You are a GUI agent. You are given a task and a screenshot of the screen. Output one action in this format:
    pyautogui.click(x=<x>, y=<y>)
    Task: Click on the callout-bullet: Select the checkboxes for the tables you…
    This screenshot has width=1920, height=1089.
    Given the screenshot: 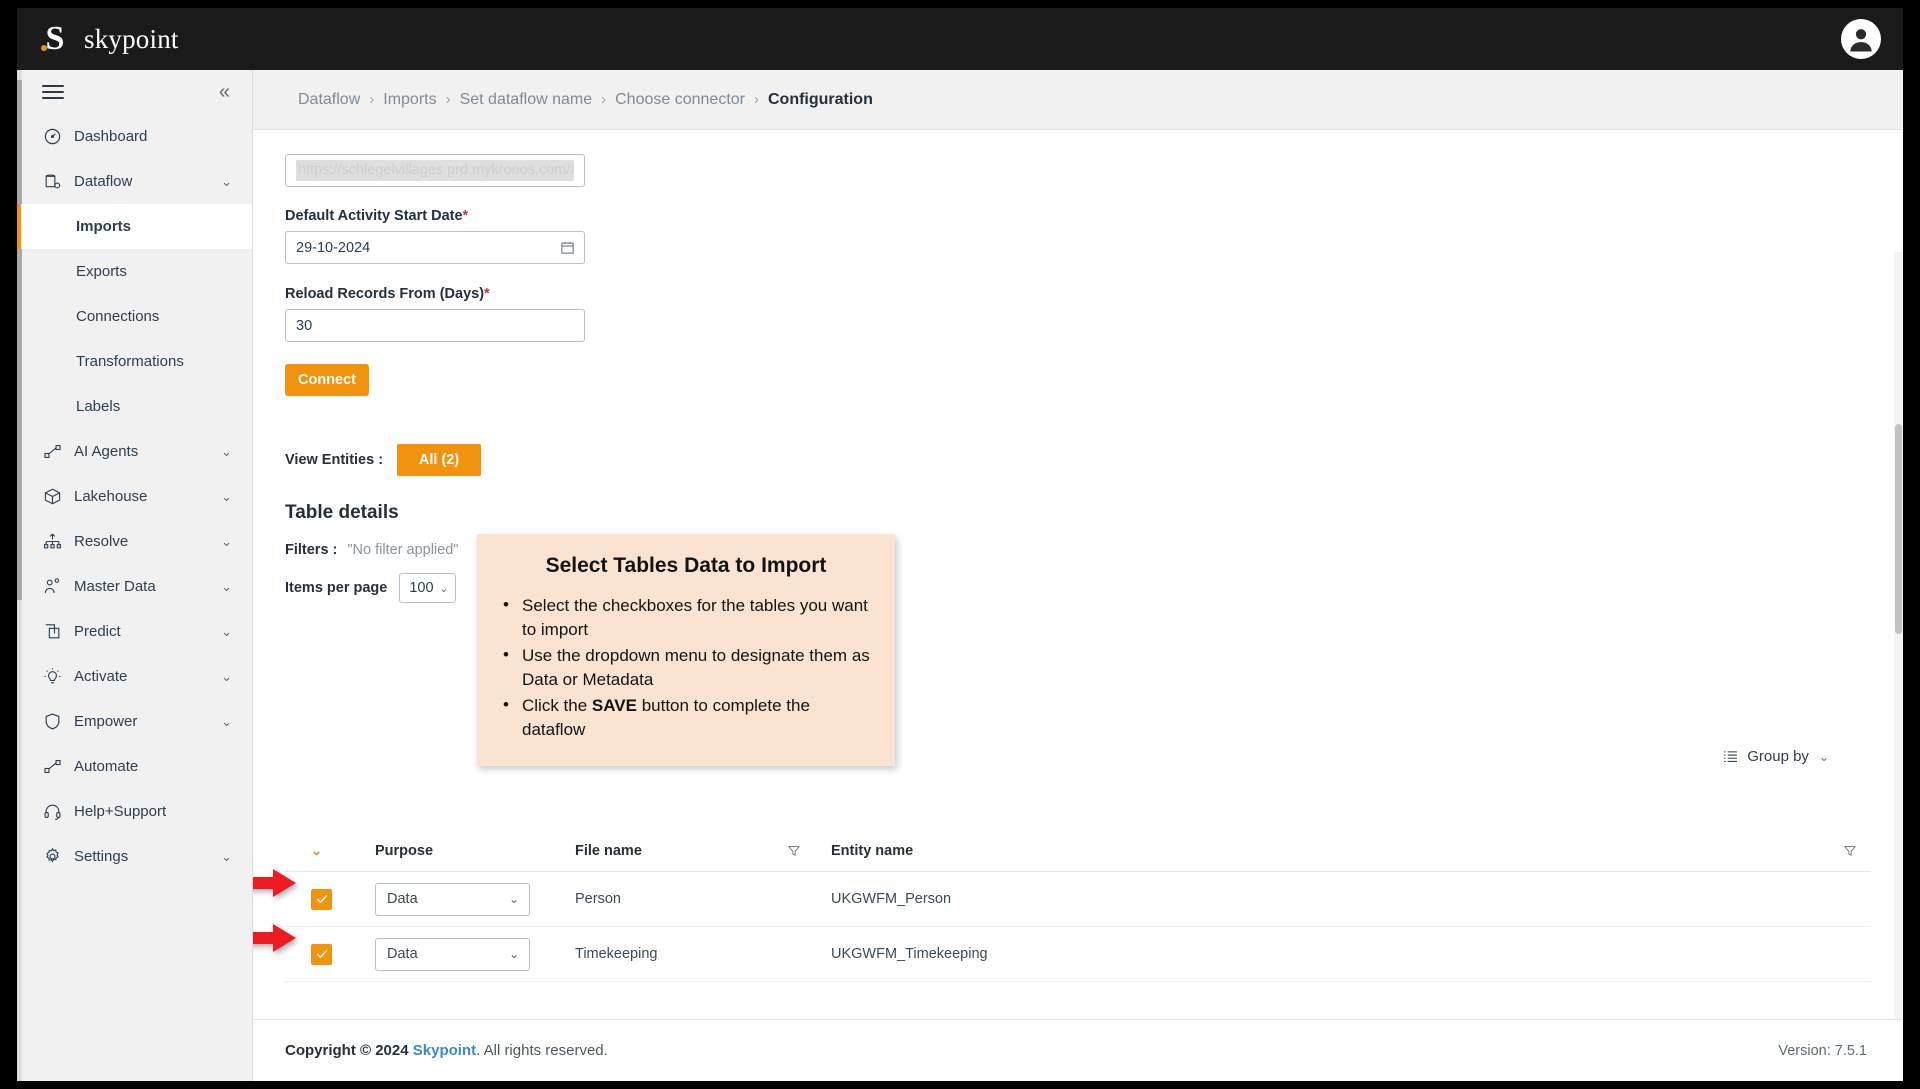 What is the action you would take?
    pyautogui.click(x=686, y=617)
    